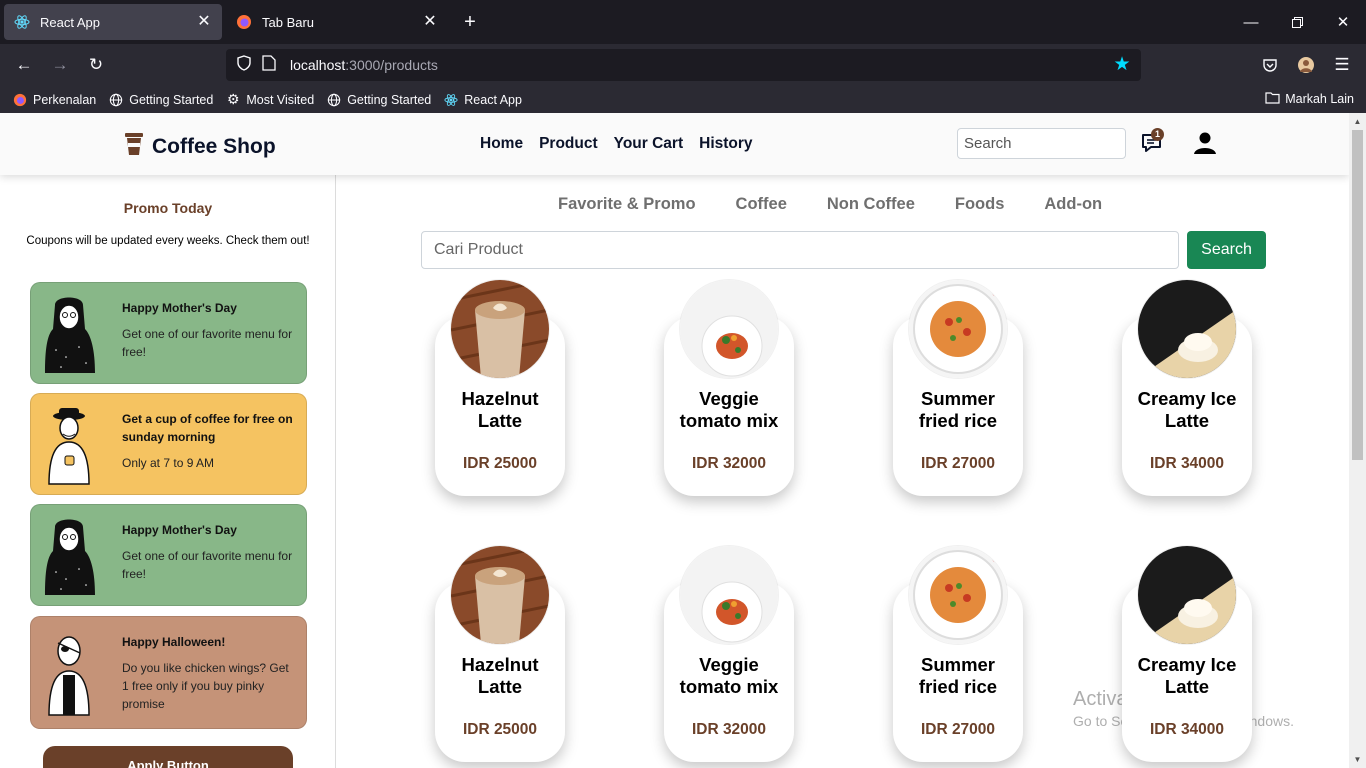  I want to click on tab-coffee: Coffee, so click(761, 204).